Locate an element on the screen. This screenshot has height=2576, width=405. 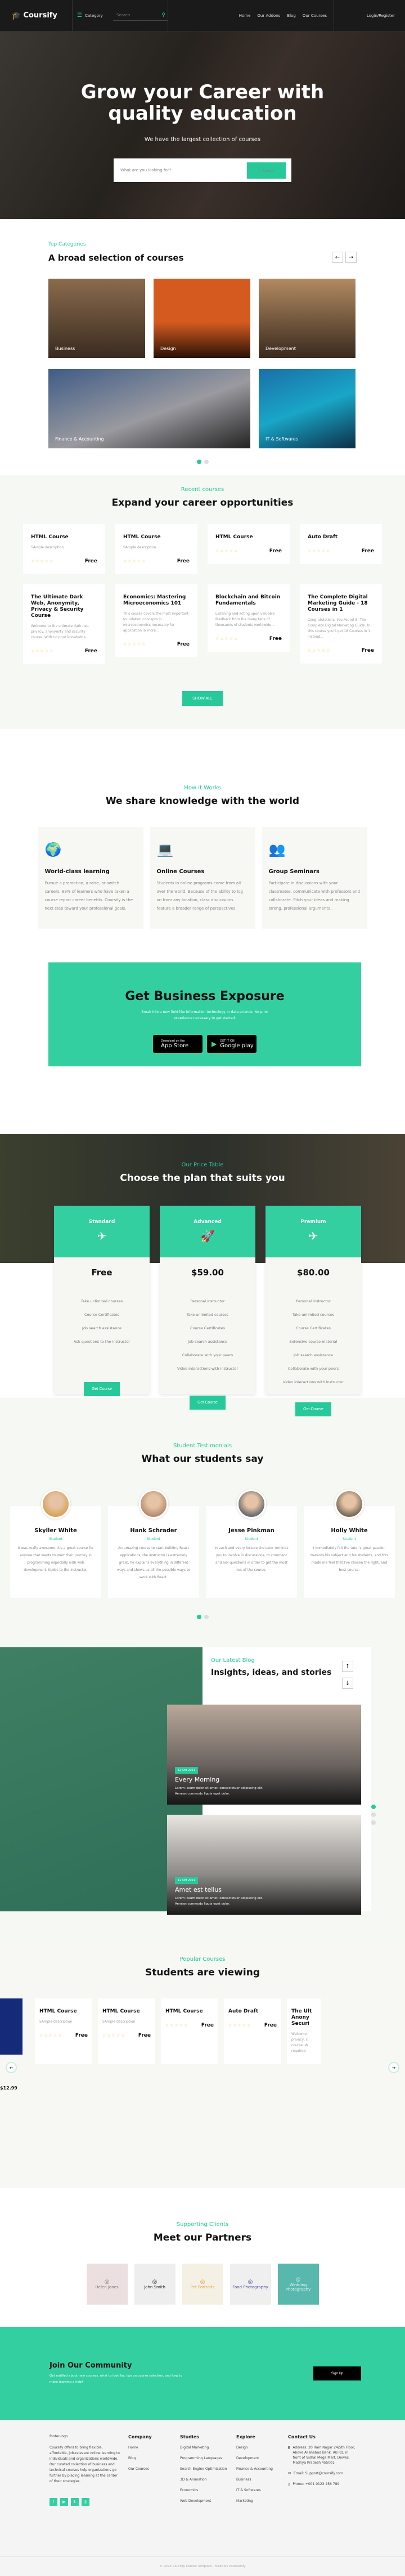
blog-down-button: ↓ is located at coordinates (347, 1684).